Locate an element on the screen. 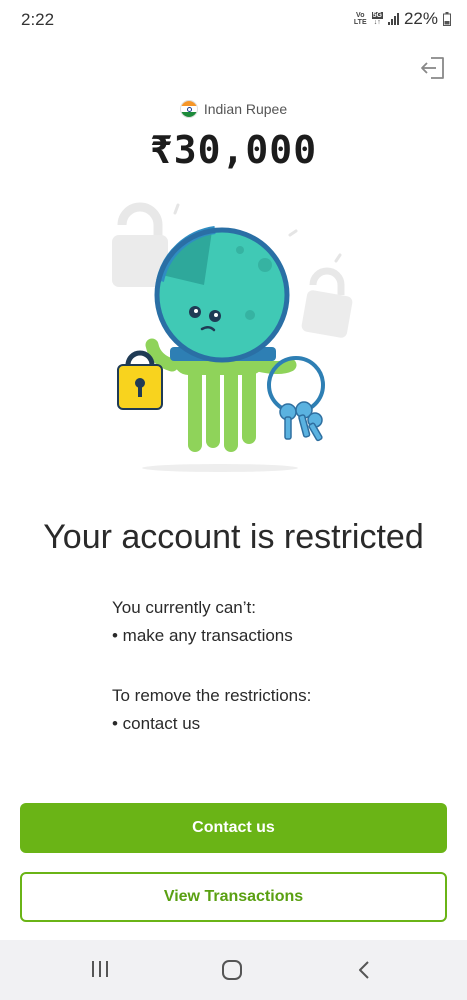 The height and width of the screenshot is (1000, 467). remedy-item: • contact us is located at coordinates (156, 723).